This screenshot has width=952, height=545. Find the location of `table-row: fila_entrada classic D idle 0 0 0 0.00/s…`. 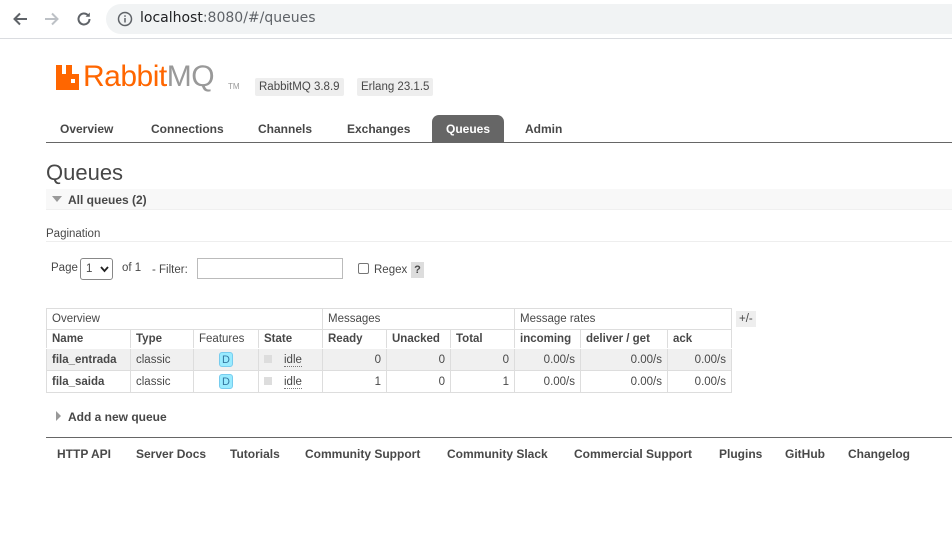

table-row: fila_entrada classic D idle 0 0 0 0.00/s… is located at coordinates (389, 359).